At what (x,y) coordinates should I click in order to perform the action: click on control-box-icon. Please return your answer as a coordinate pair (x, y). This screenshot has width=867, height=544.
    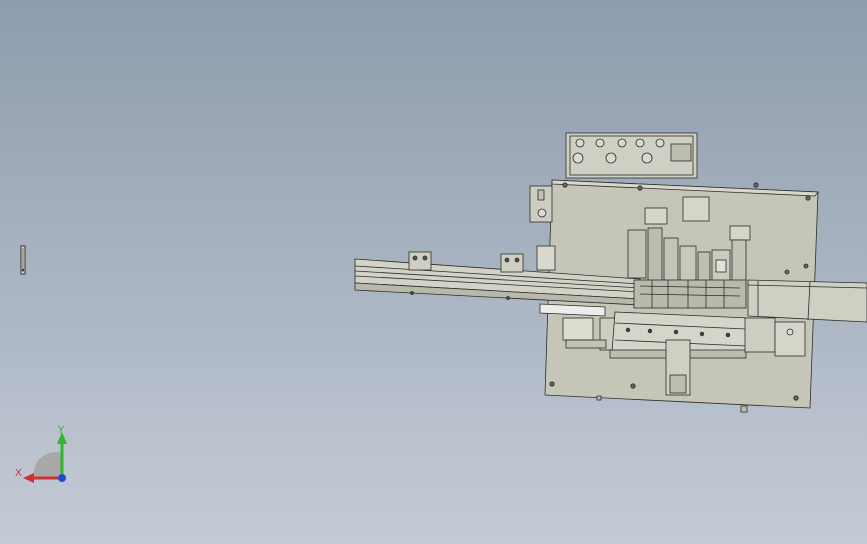
    Looking at the image, I should click on (631, 155).